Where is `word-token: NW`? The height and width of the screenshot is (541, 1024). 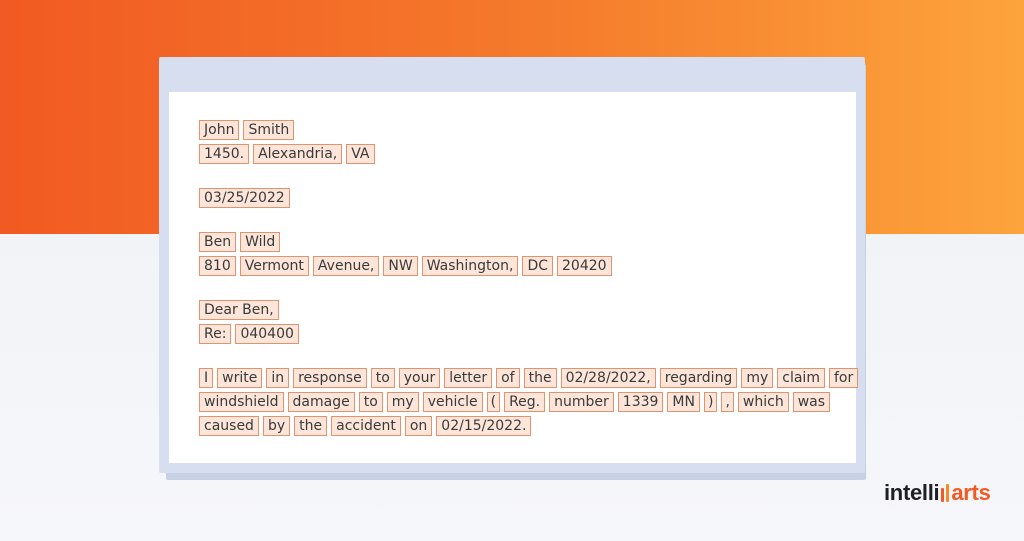 word-token: NW is located at coordinates (400, 266).